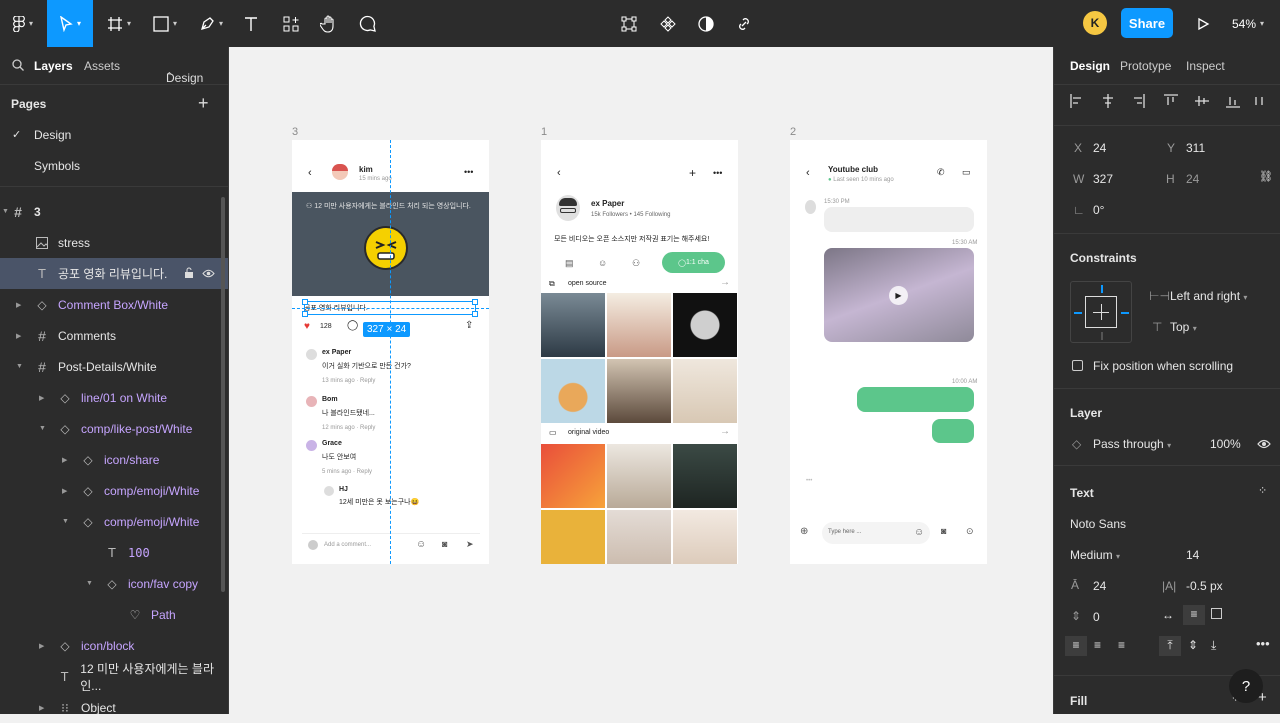 The image size is (1280, 723). What do you see at coordinates (114, 645) in the screenshot?
I see `layer-icon-block: ▶ ◇ icon/block` at bounding box center [114, 645].